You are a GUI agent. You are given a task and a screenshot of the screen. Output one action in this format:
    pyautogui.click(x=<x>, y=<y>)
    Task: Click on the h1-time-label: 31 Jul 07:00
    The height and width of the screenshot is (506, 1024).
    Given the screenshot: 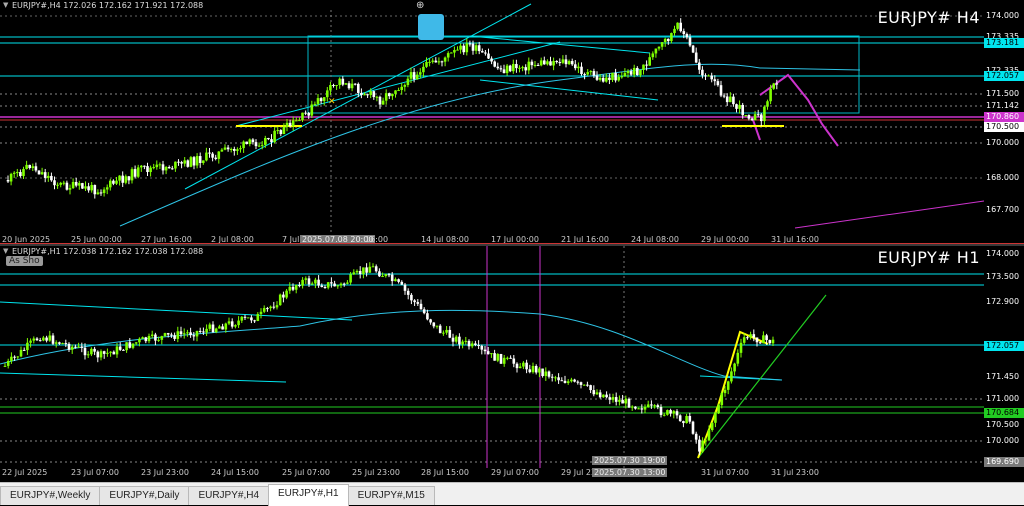 What is the action you would take?
    pyautogui.click(x=725, y=472)
    